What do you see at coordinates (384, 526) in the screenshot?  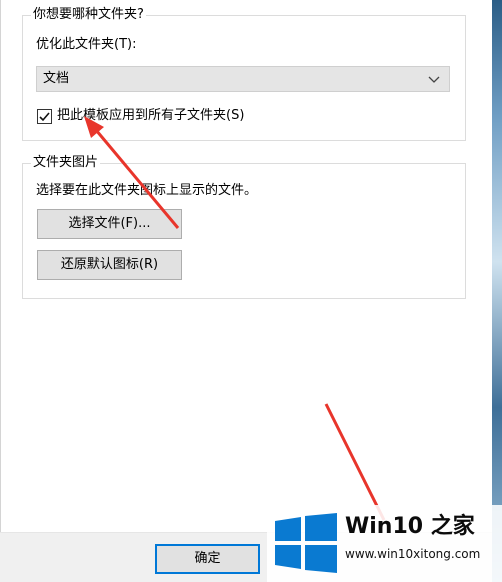 I see `watermark-title-prefix: Win10` at bounding box center [384, 526].